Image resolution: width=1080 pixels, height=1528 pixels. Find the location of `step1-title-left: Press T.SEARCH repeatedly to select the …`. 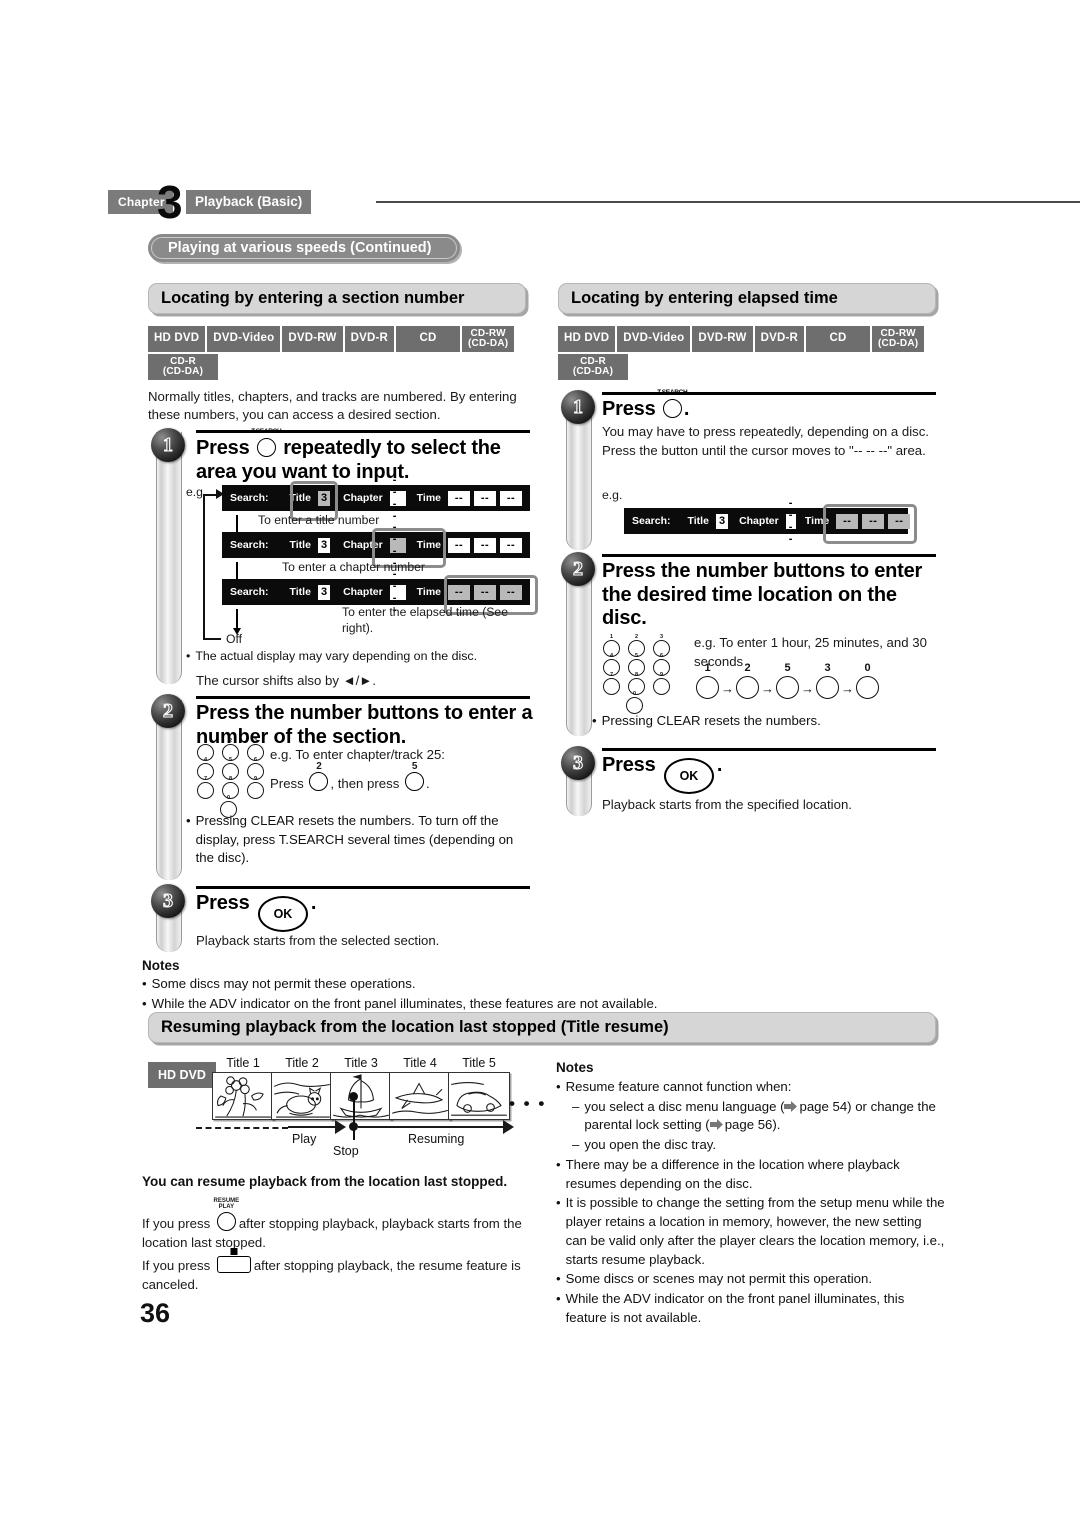

step1-title-left: Press T.SEARCH repeatedly to select the … is located at coordinates (364, 456).